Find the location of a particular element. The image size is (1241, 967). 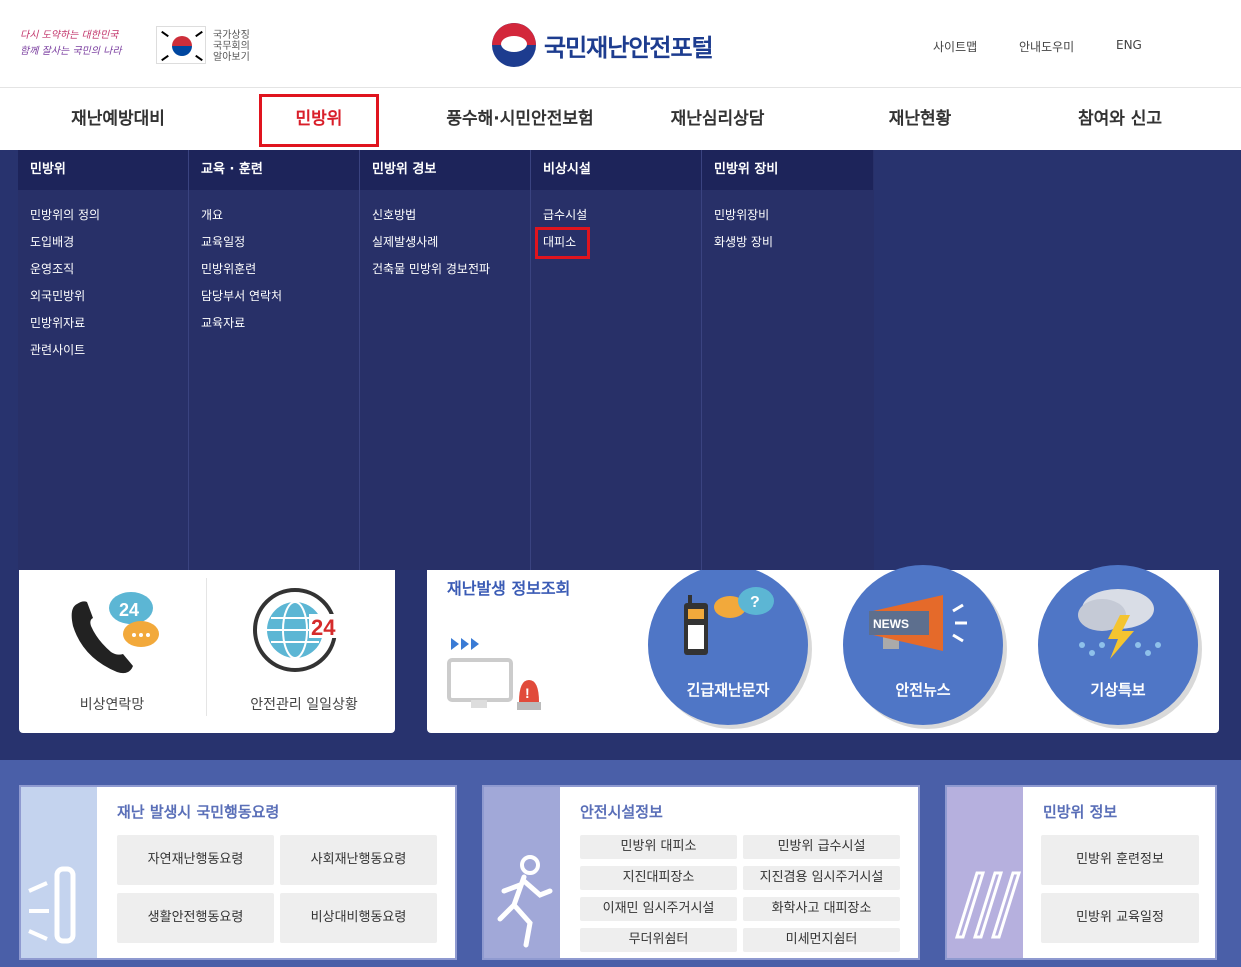

social-disaster-guide-button: 사회재난행동요령 is located at coordinates (358, 860).